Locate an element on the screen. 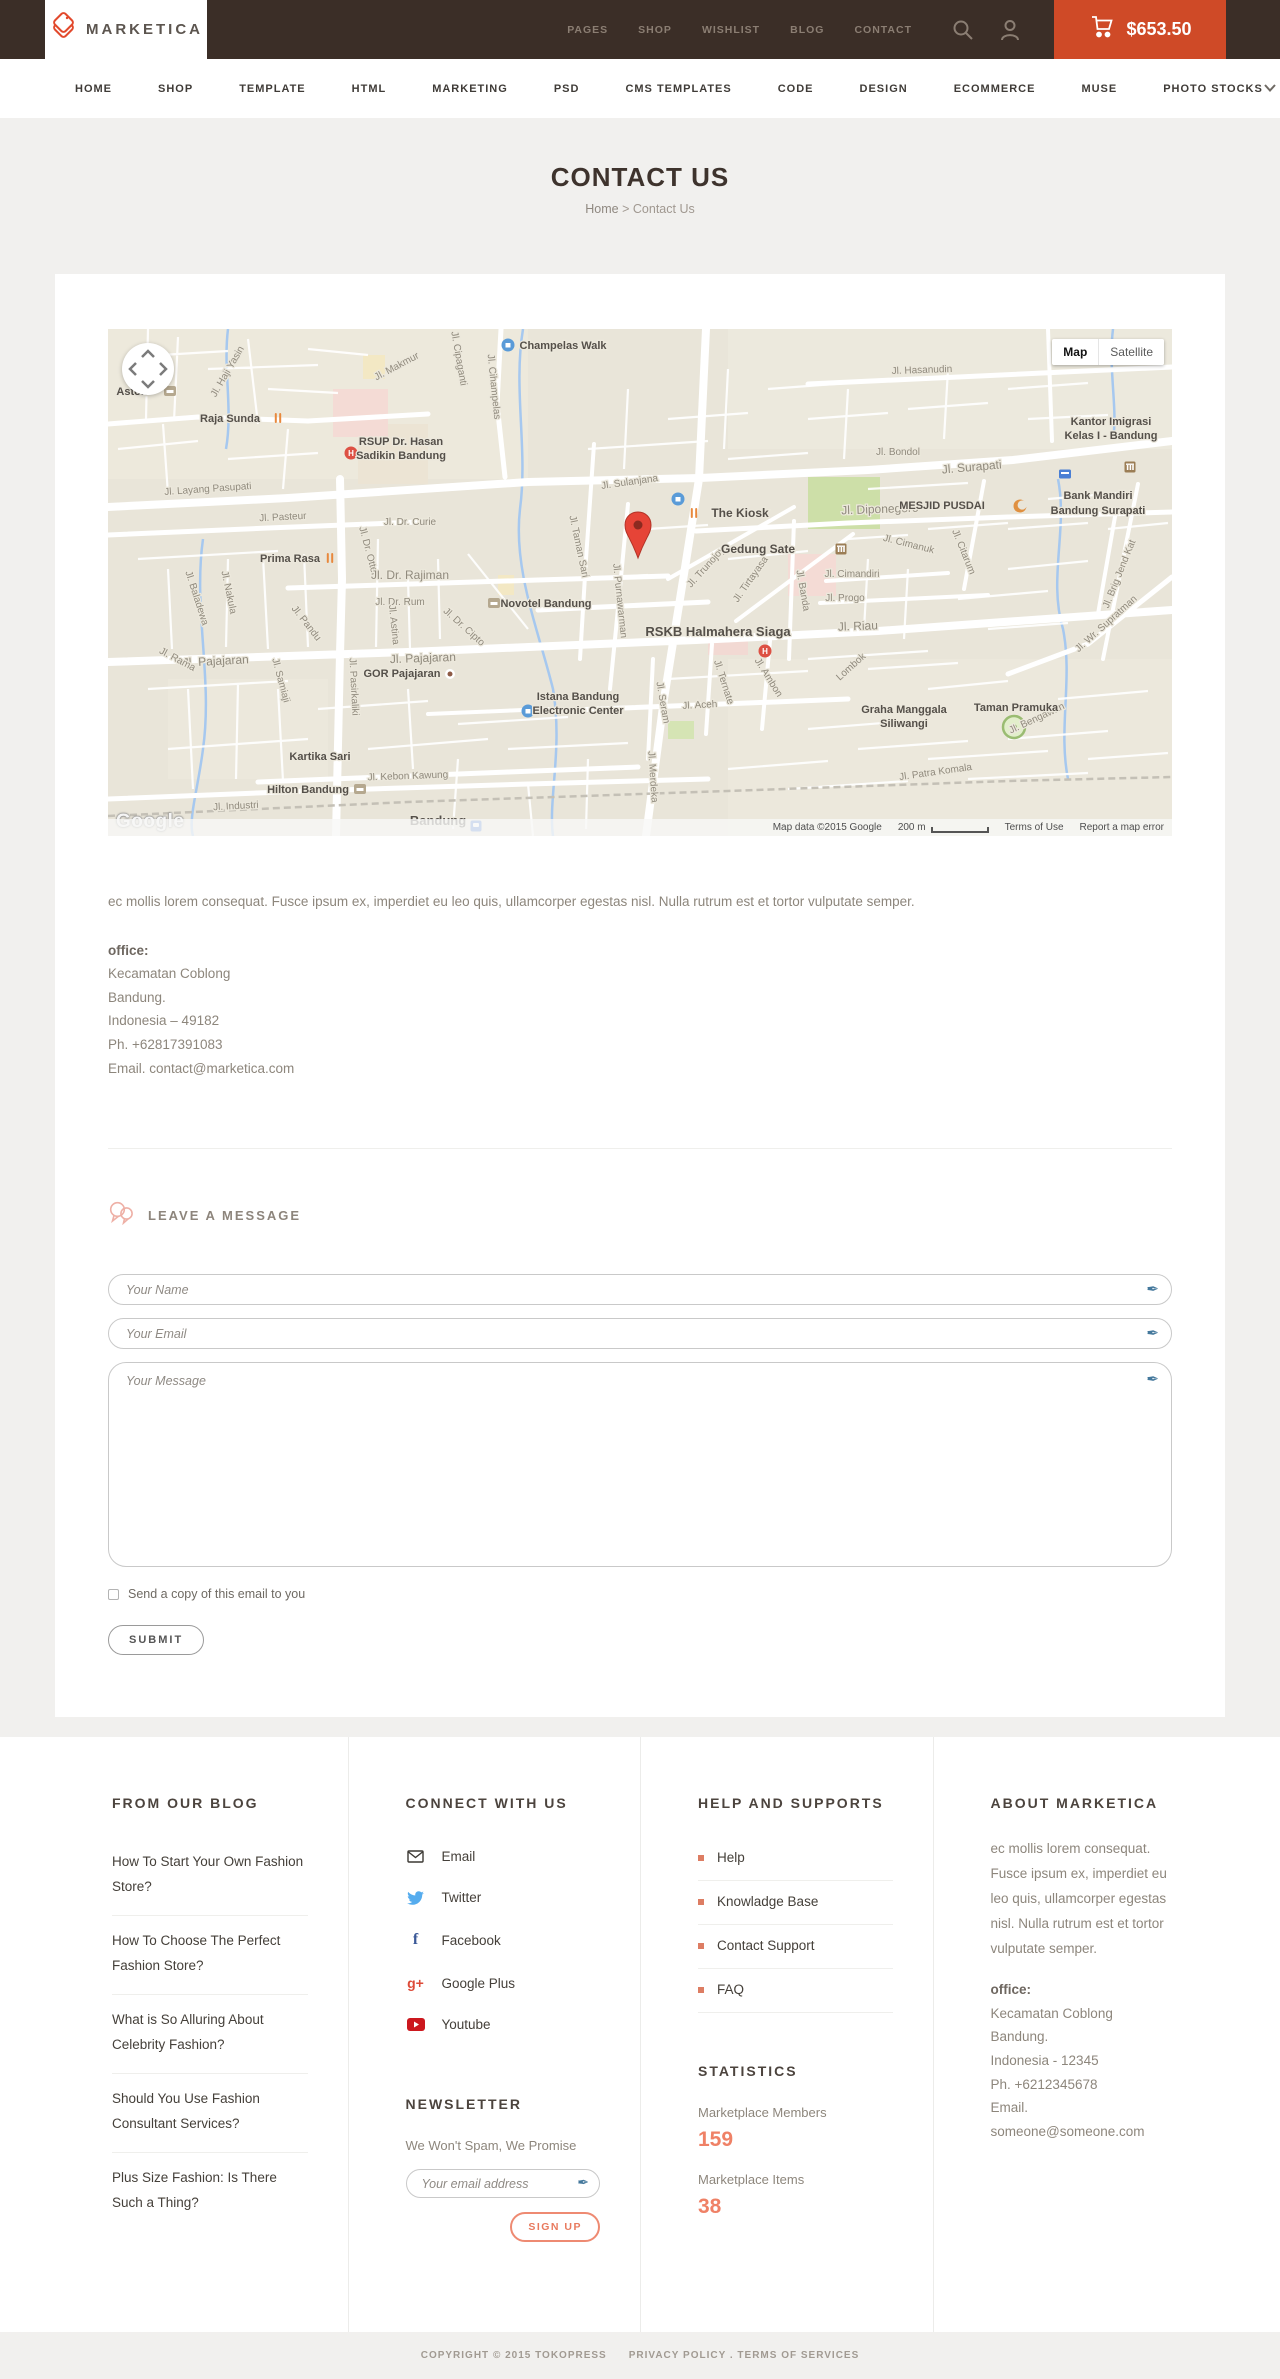 Image resolution: width=1280 pixels, height=2379 pixels. subnav-item-marketing: MARKETING is located at coordinates (470, 89).